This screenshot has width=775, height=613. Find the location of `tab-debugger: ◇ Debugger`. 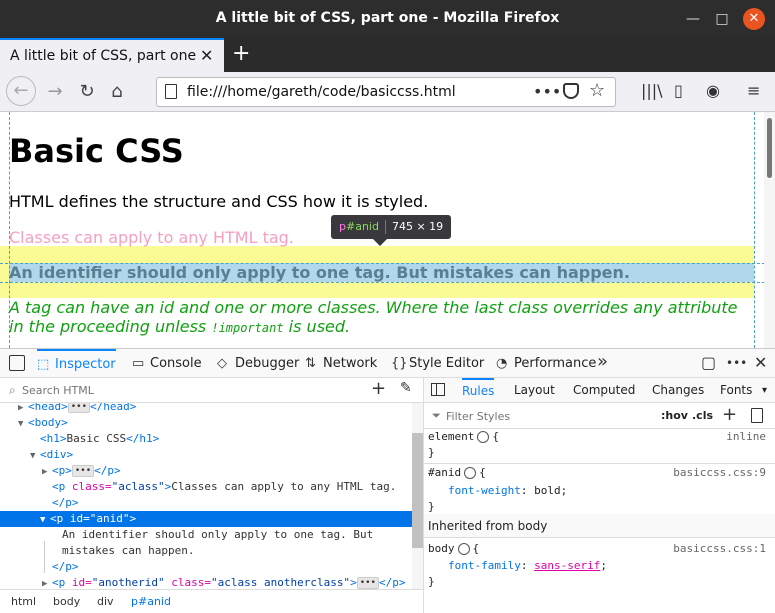

tab-debugger: ◇ Debugger is located at coordinates (258, 363).